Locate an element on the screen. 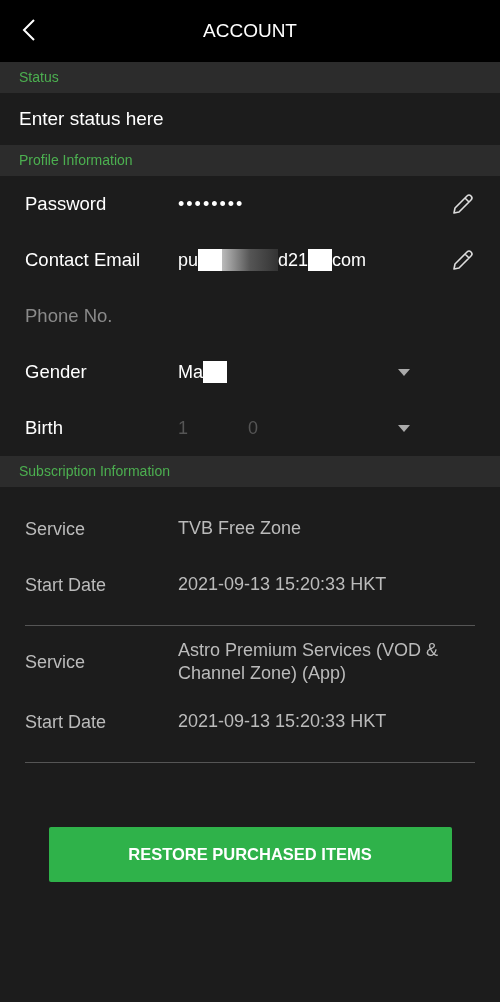 The image size is (500, 1002). select-value: 1 is located at coordinates (183, 428).